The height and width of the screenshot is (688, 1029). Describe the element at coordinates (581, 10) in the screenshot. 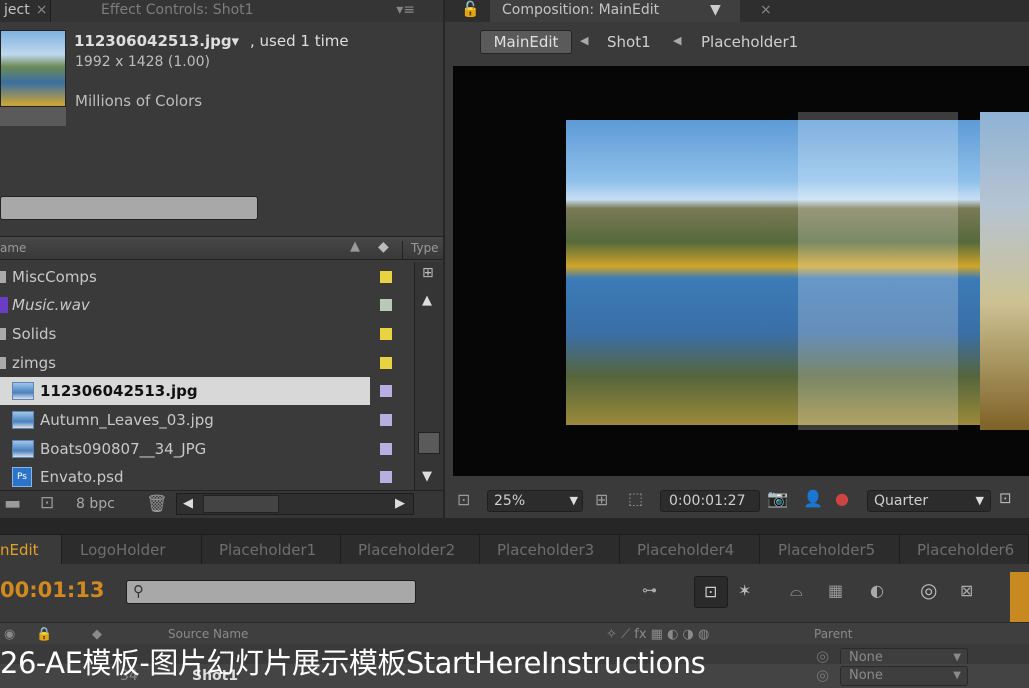

I see `tab-composition-label: Composition: MainEdit` at that location.